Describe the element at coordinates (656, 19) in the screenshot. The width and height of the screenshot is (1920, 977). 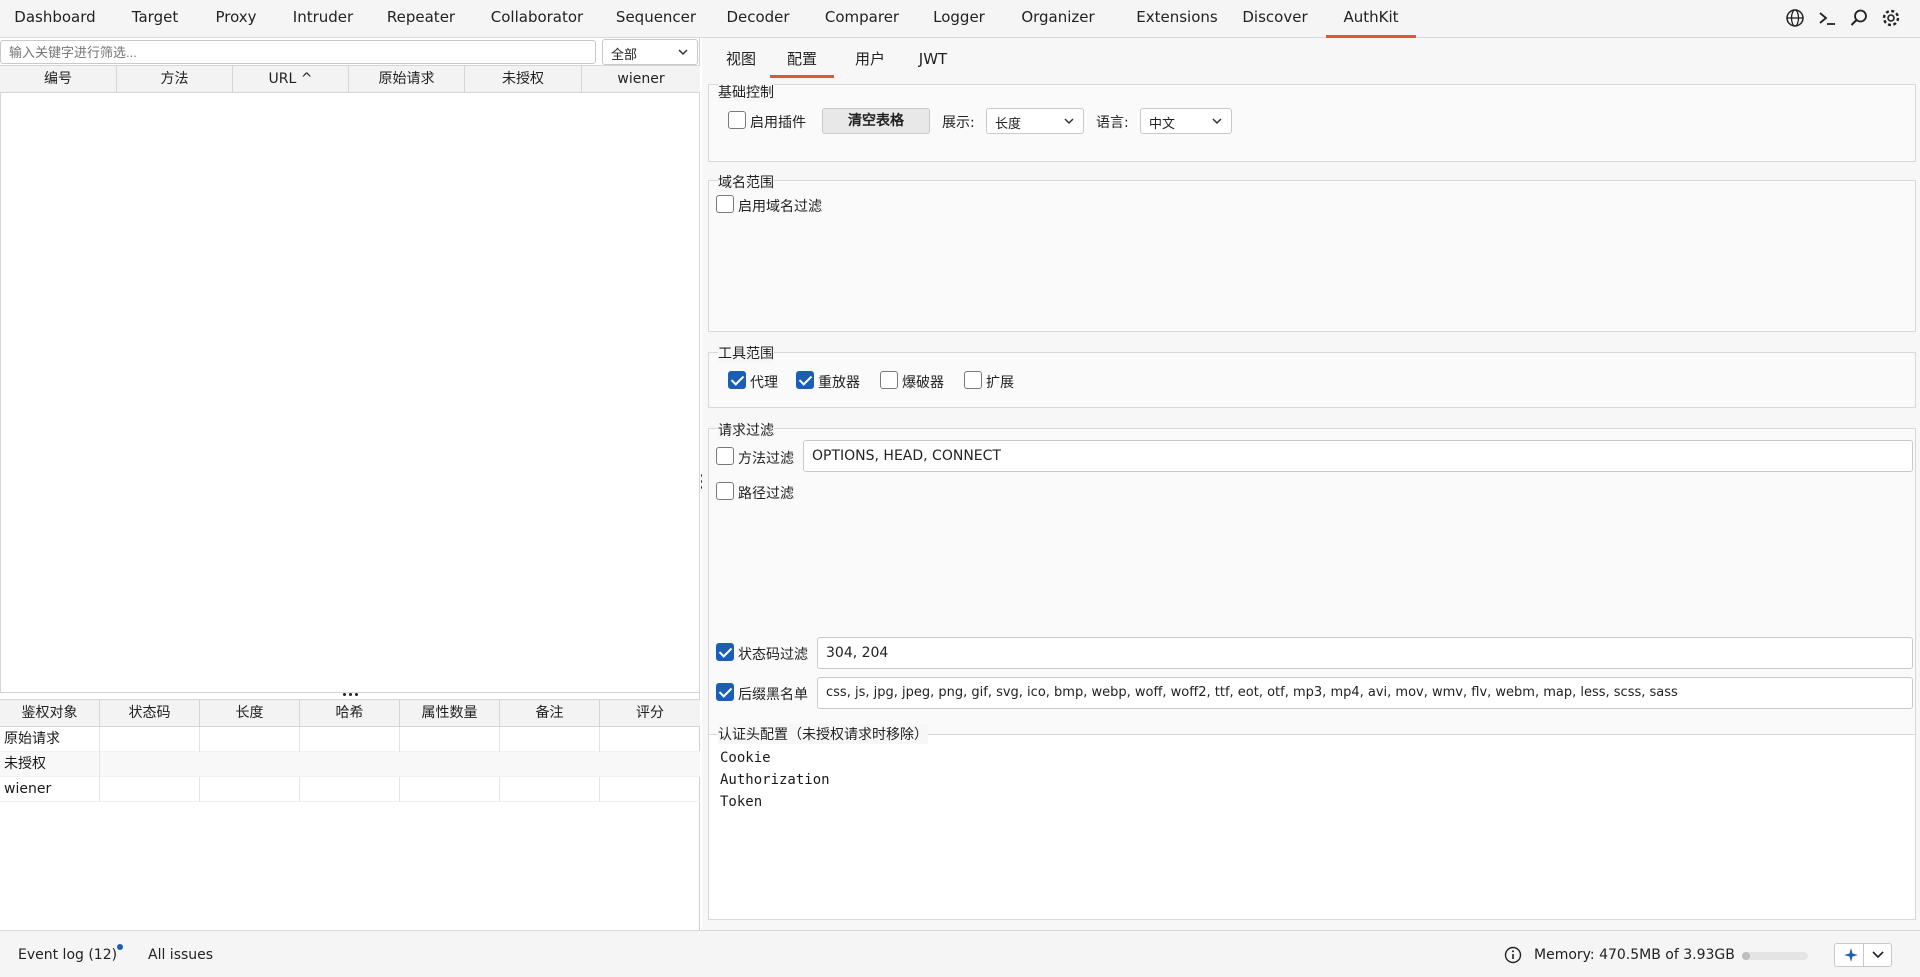
I see `tab-sequencer: Sequencer` at that location.